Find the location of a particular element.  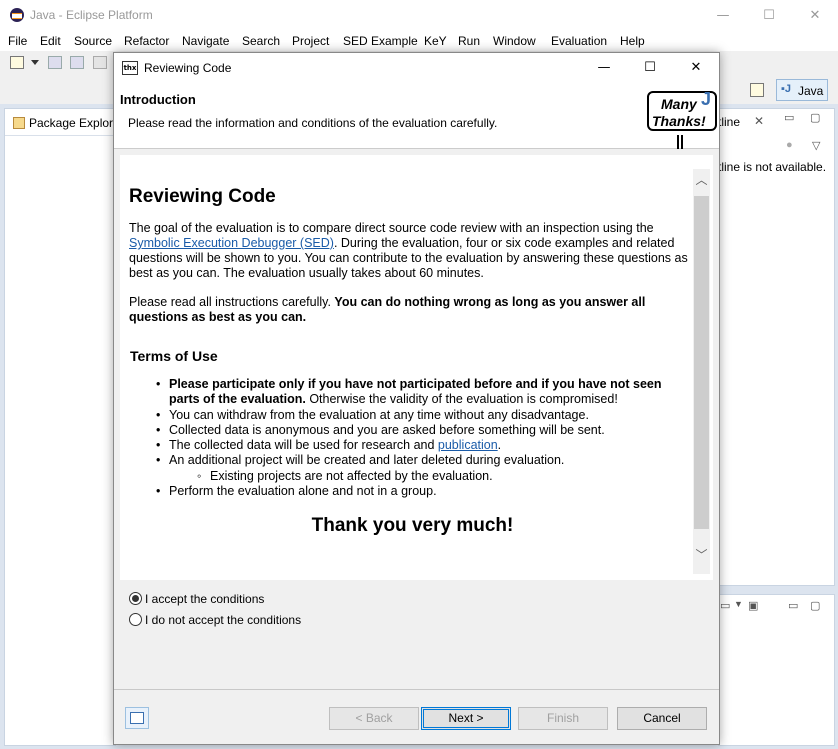

decline-label: I do not accept the conditions is located at coordinates (223, 620).